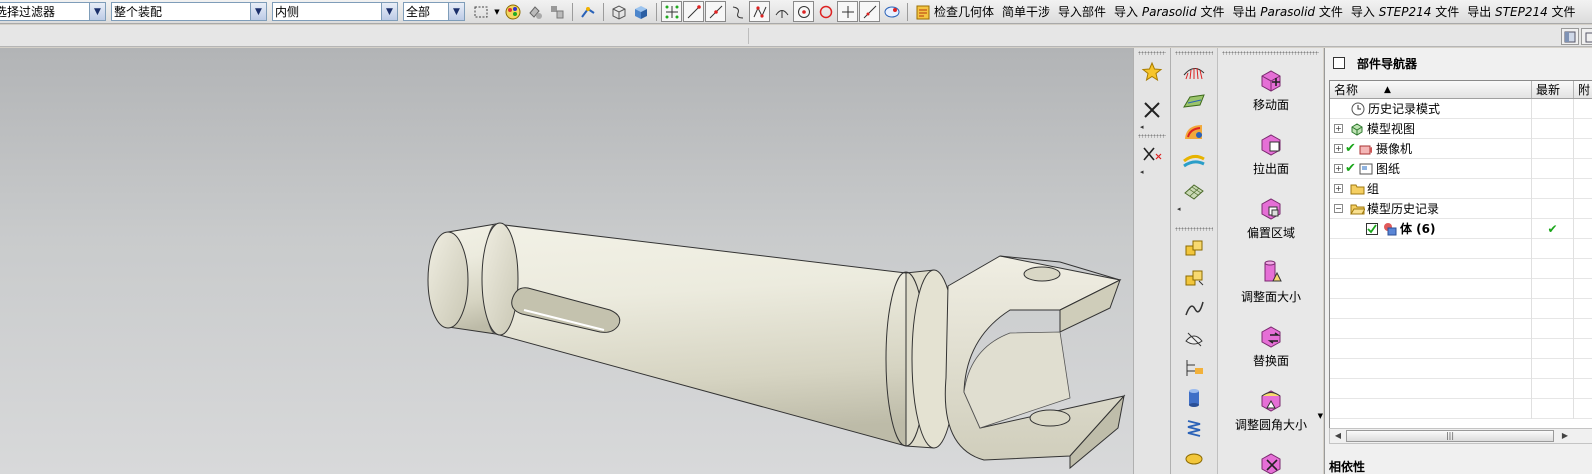 The image size is (1592, 474). Describe the element at coordinates (619, 12) in the screenshot. I see `wireframe-box-icon` at that location.